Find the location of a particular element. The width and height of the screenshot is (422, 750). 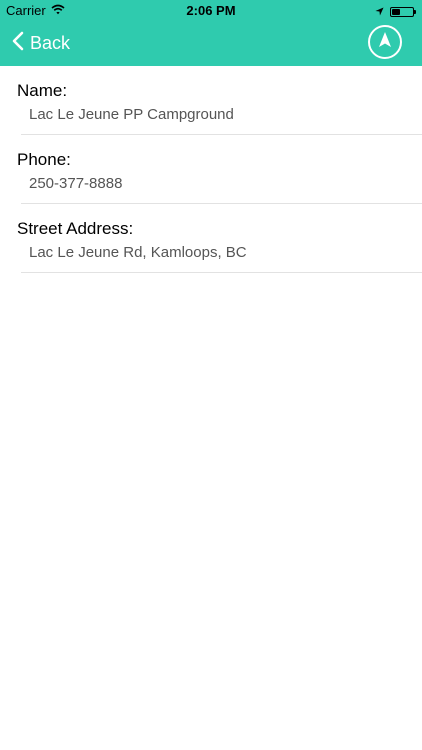

navigation-arrow-icon is located at coordinates (385, 42).